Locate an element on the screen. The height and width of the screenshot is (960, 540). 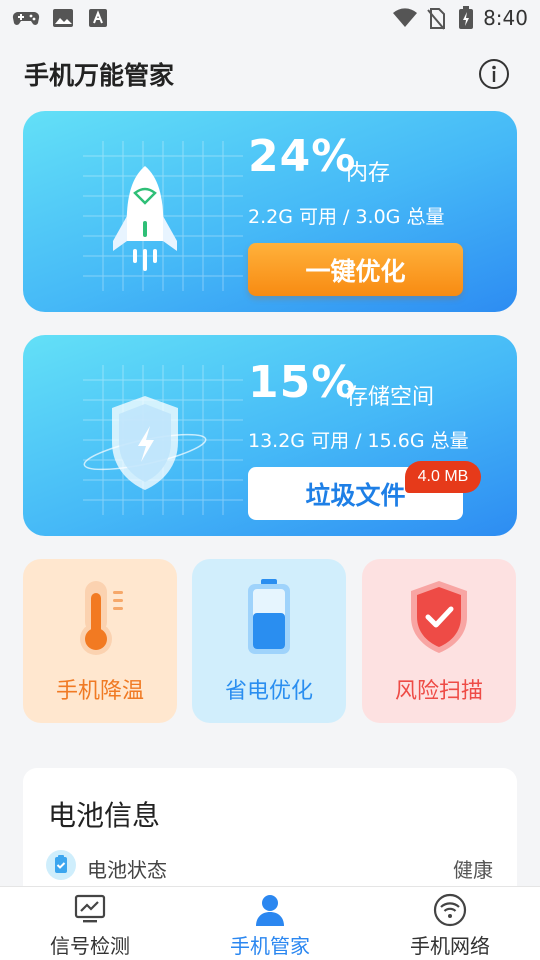
image-icon is located at coordinates (63, 18).